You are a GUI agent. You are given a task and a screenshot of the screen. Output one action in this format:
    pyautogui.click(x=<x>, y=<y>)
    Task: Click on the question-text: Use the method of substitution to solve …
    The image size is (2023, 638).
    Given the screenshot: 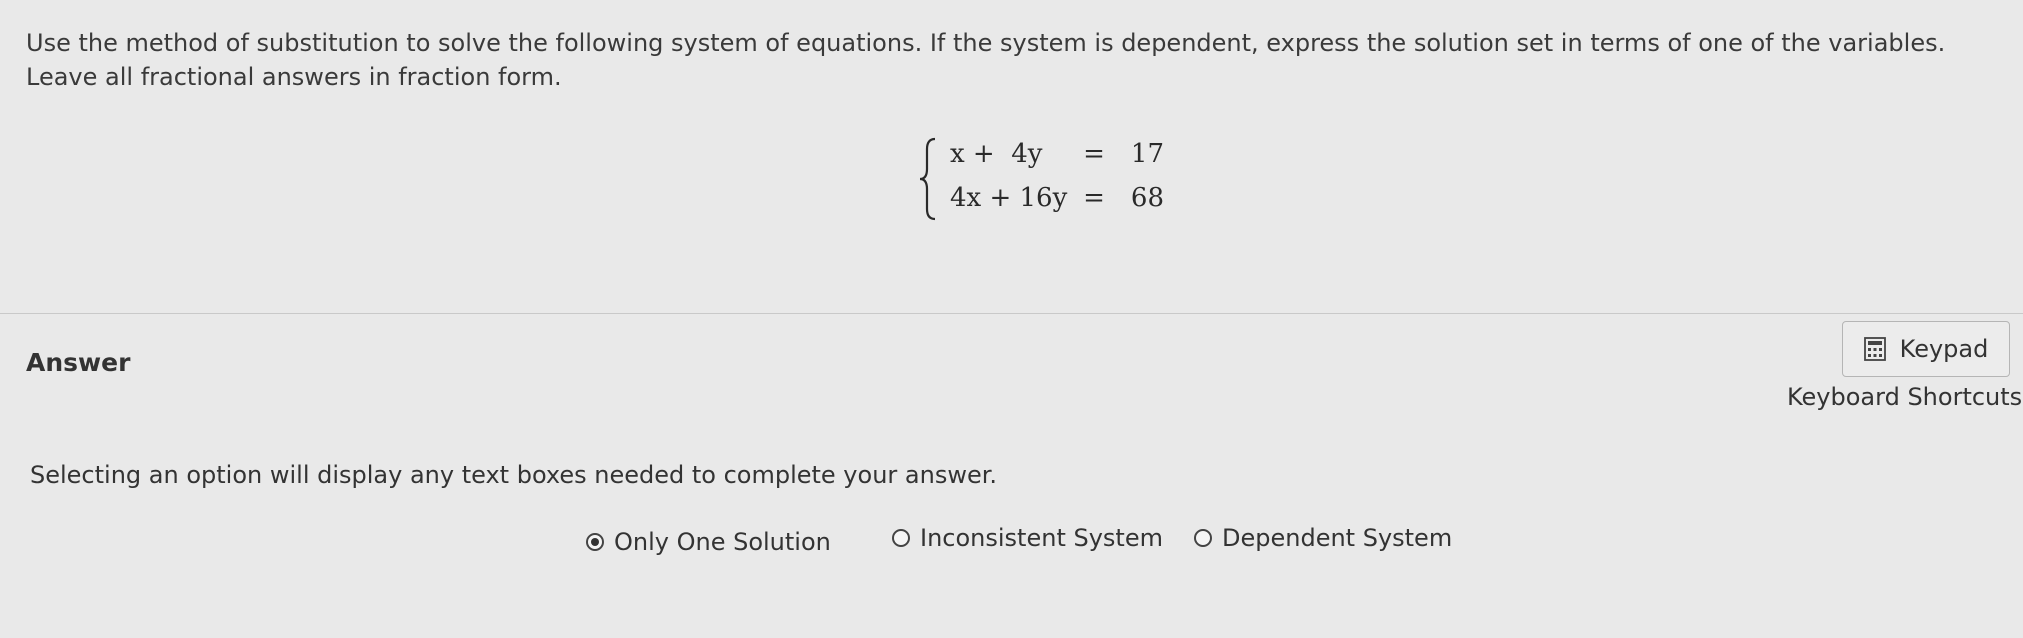 What is the action you would take?
    pyautogui.click(x=986, y=60)
    